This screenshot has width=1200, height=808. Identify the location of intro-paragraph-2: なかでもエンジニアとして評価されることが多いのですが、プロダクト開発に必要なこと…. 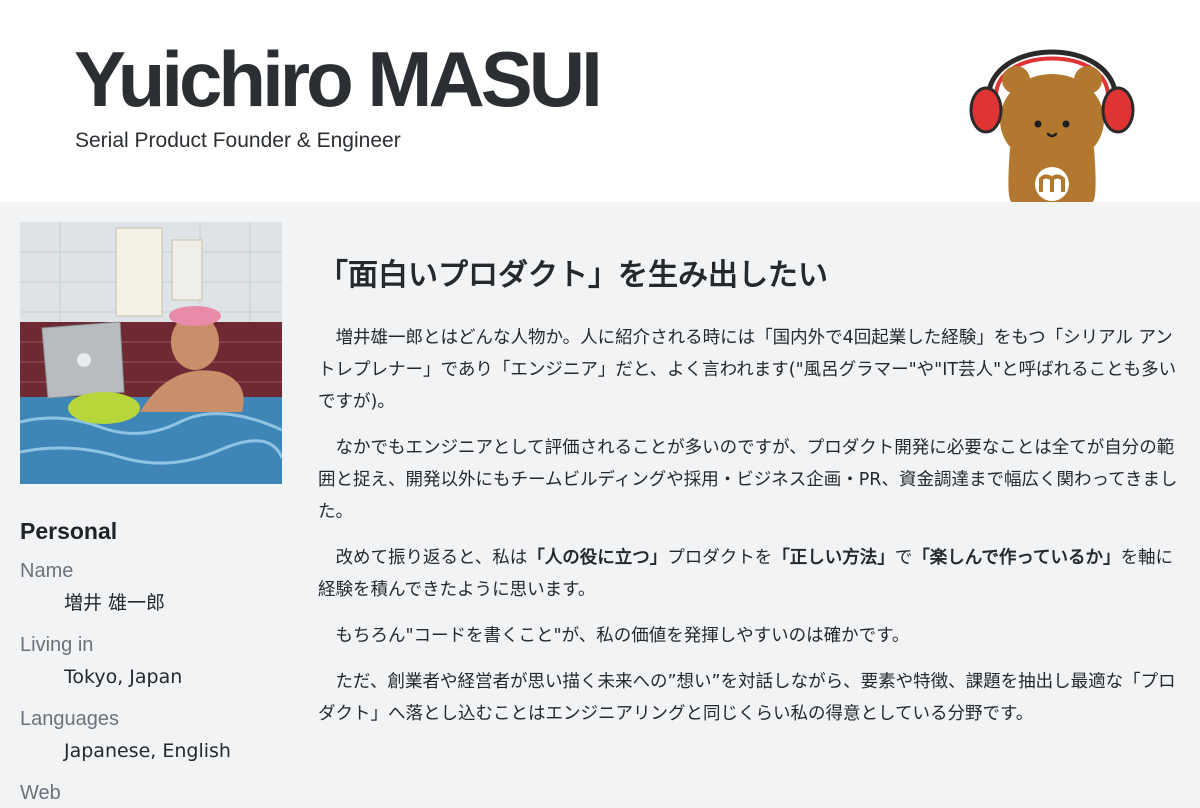
(748, 480).